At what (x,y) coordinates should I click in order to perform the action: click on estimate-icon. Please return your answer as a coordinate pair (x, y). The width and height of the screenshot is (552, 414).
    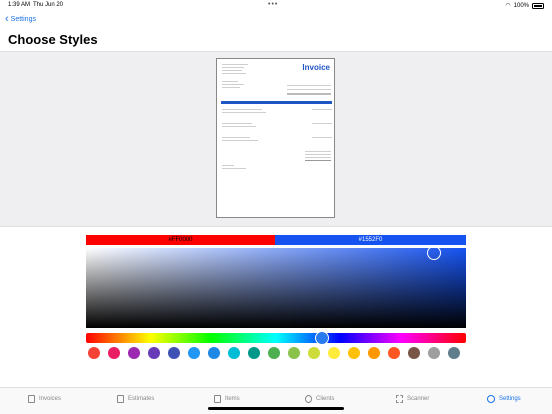
    Looking at the image, I should click on (120, 399).